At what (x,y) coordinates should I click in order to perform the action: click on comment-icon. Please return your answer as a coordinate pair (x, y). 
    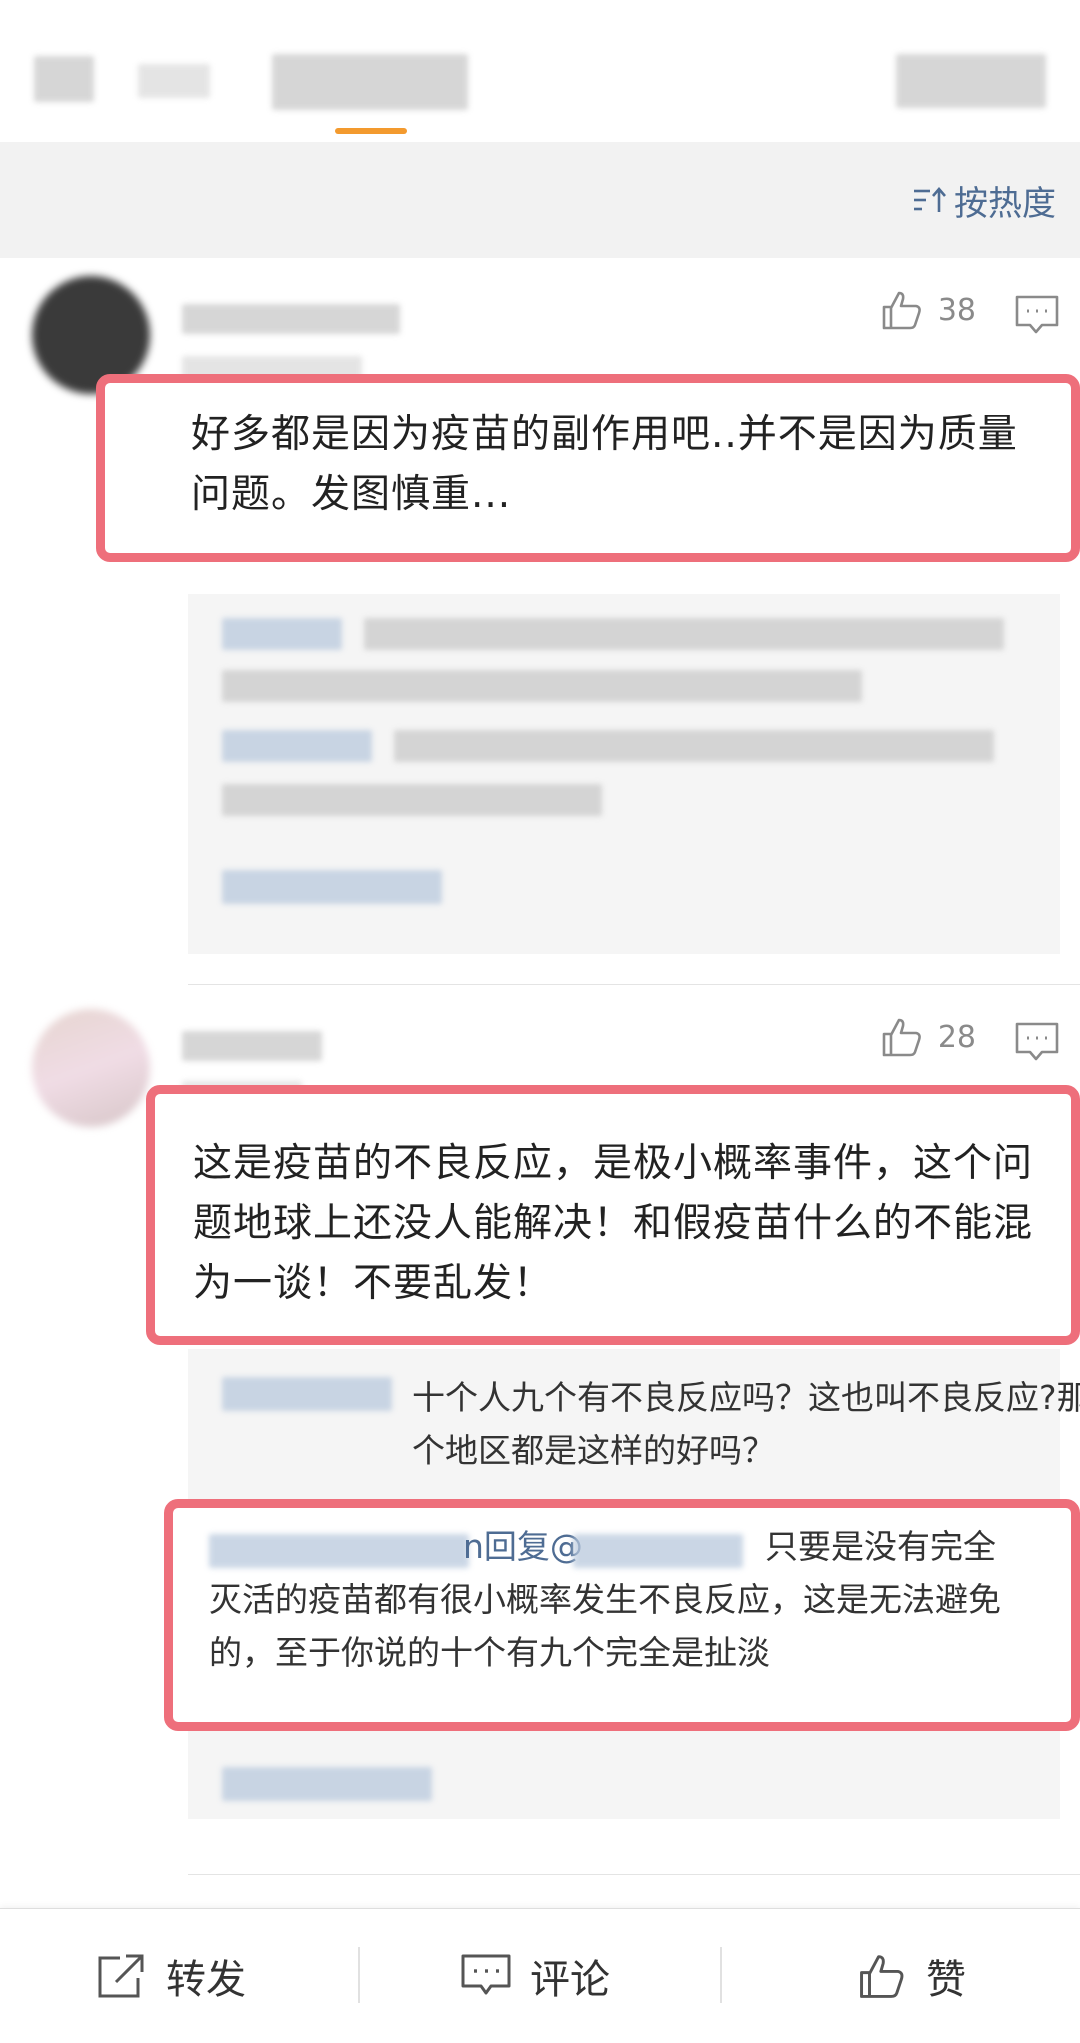
    Looking at the image, I should click on (486, 1974).